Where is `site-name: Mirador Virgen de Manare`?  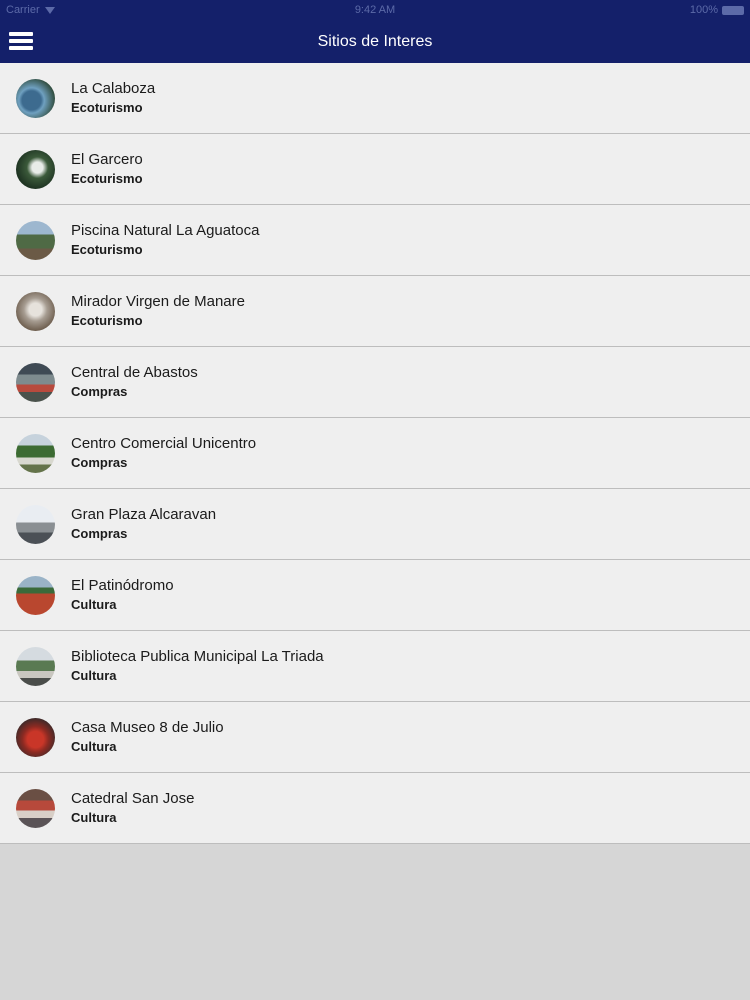 site-name: Mirador Virgen de Manare is located at coordinates (158, 301).